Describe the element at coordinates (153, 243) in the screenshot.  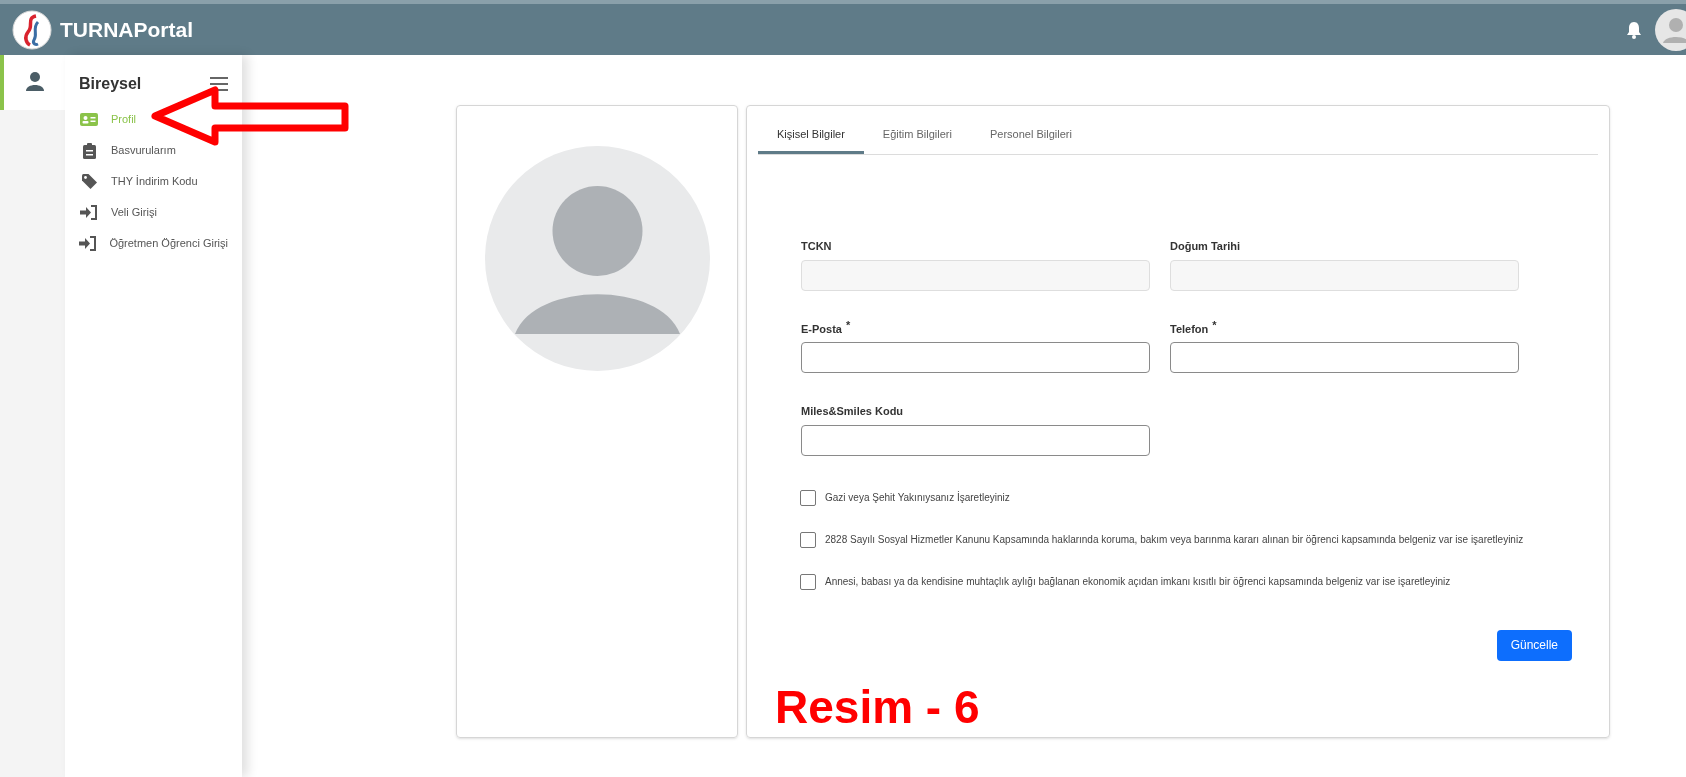
I see `sidebar-item: Öğretmen Öğrenci Girişi` at that location.